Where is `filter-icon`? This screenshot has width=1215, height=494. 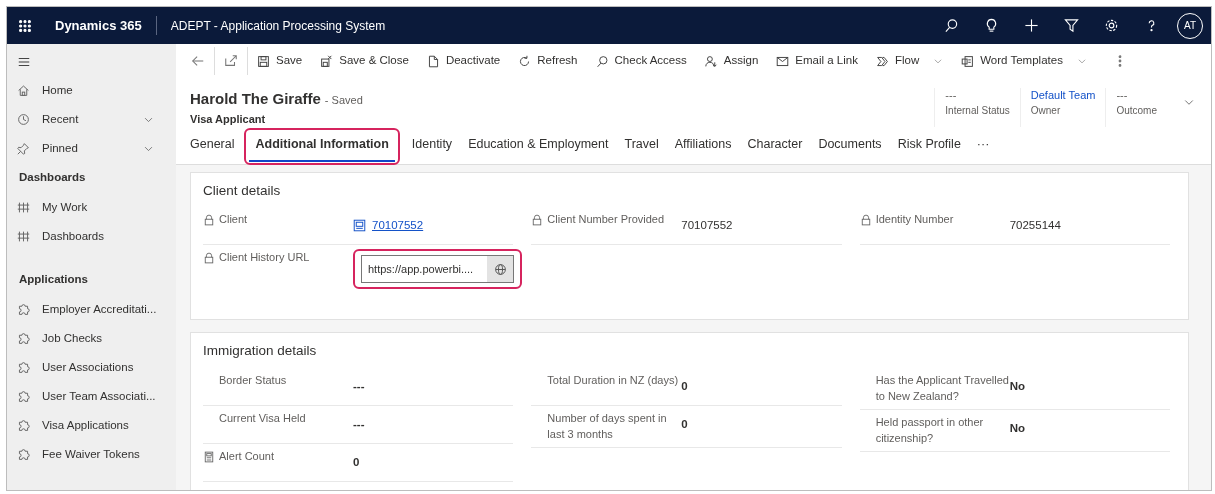 filter-icon is located at coordinates (1071, 25).